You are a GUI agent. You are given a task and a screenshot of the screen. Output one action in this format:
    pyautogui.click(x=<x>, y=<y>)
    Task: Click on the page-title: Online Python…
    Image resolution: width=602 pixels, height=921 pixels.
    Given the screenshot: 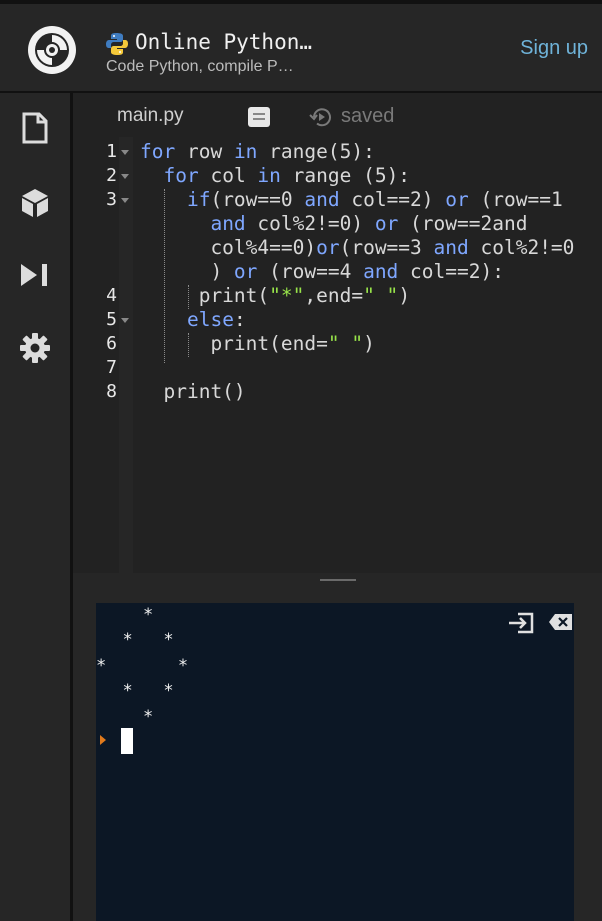 What is the action you would take?
    pyautogui.click(x=224, y=42)
    